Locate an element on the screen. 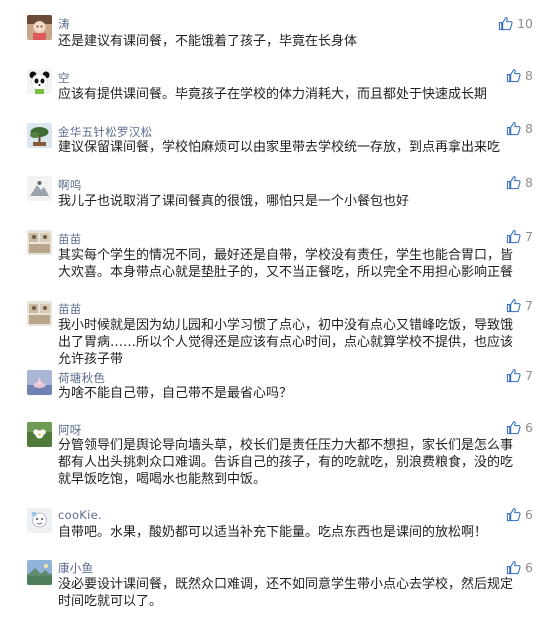 The width and height of the screenshot is (550, 618). avatar-flower-icon is located at coordinates (39, 434).